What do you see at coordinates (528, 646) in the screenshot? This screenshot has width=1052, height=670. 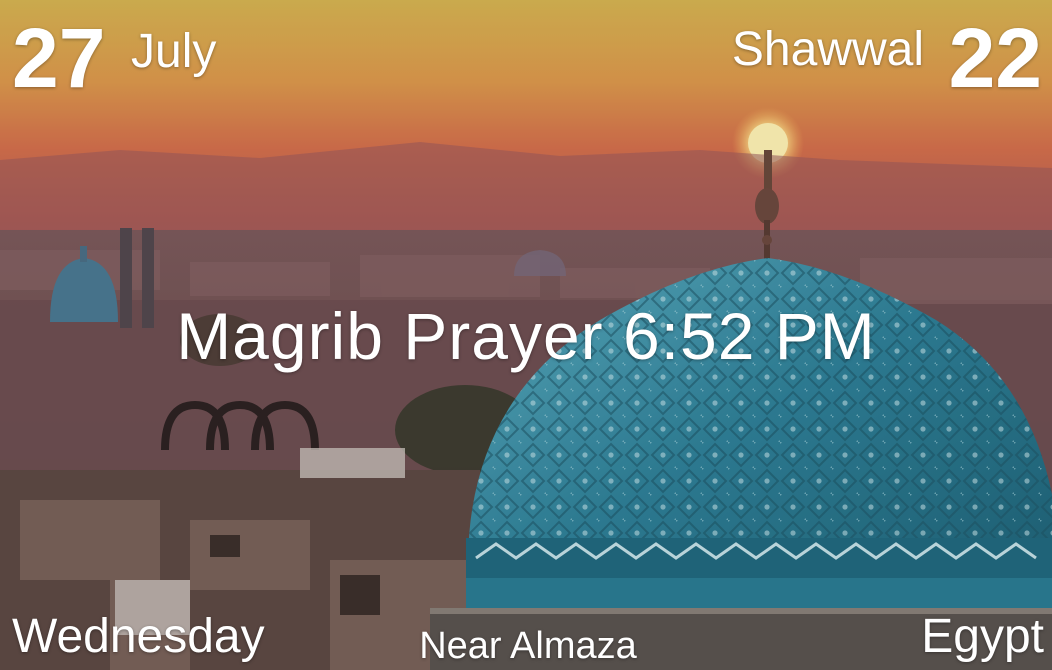 I see `location-area: Near Almaza` at bounding box center [528, 646].